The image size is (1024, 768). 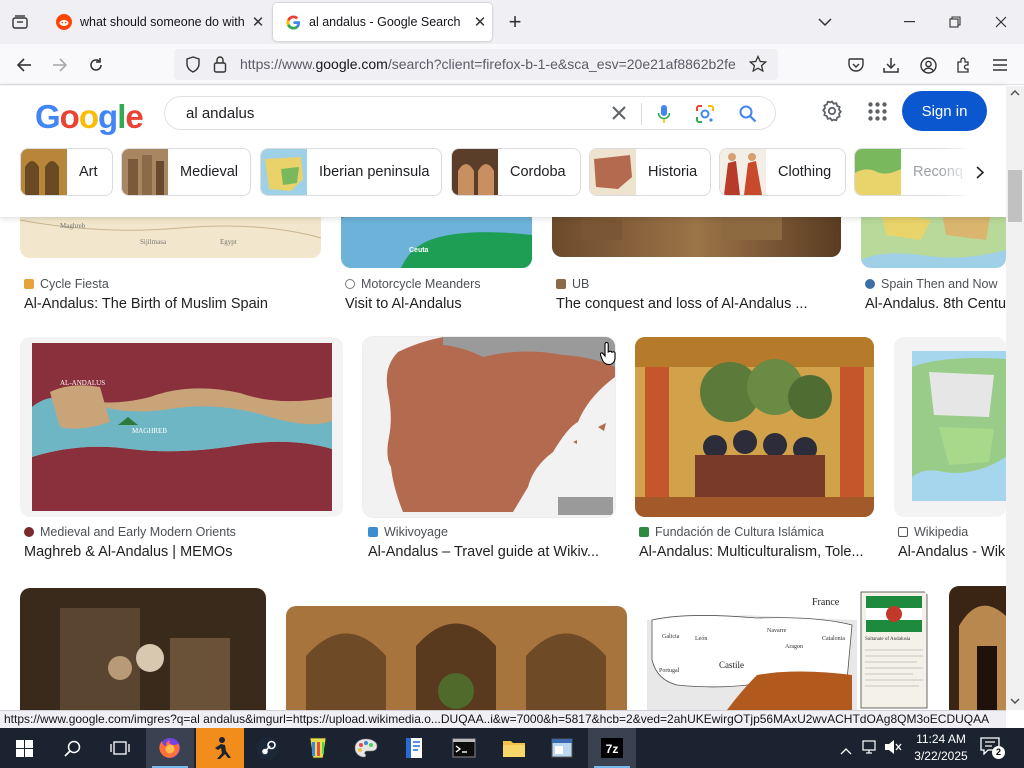 I want to click on map-label: Ceuta, so click(x=419, y=250).